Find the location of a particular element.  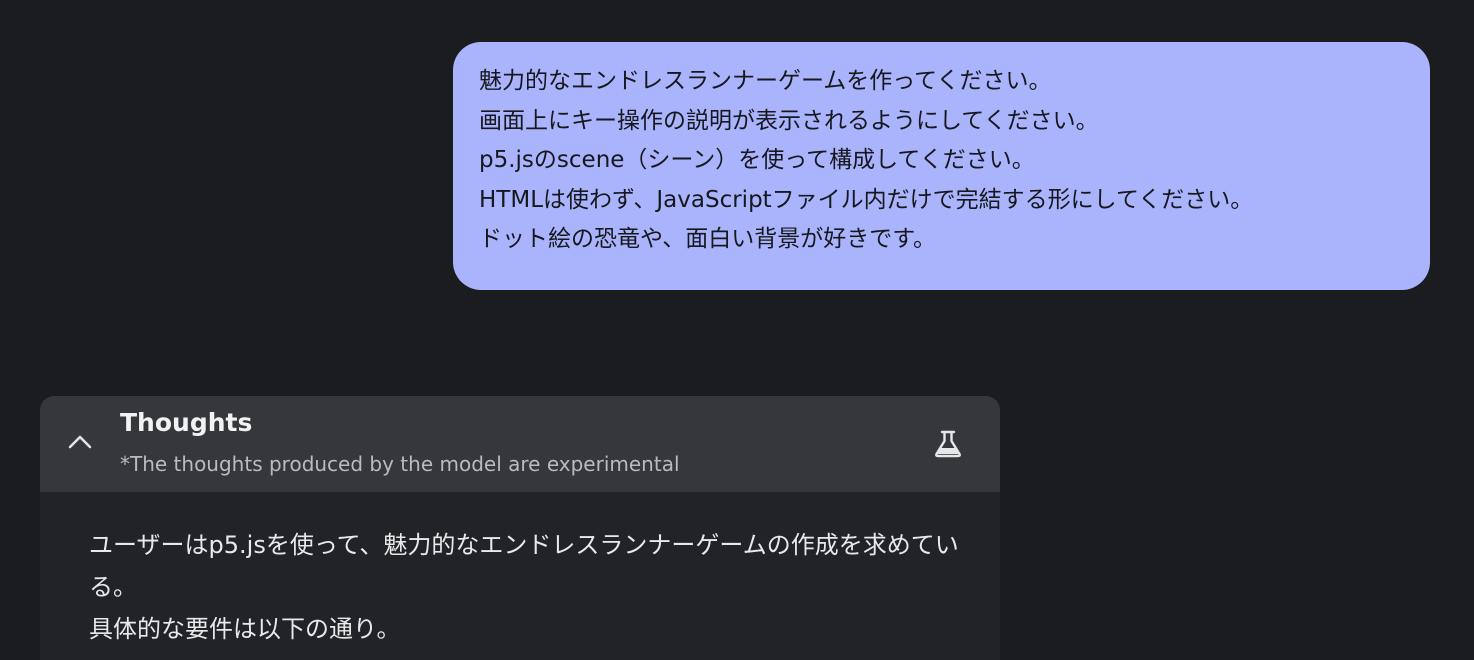

user-message-line: ドット絵の恐竜や、面白い背景が好きです。 is located at coordinates (708, 239).